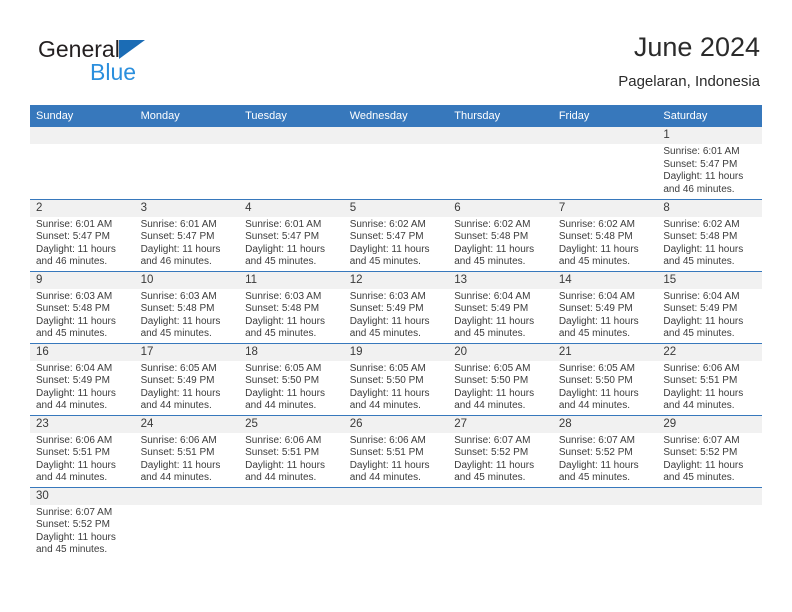 Image resolution: width=792 pixels, height=612 pixels. I want to click on day-number: 5, so click(396, 208).